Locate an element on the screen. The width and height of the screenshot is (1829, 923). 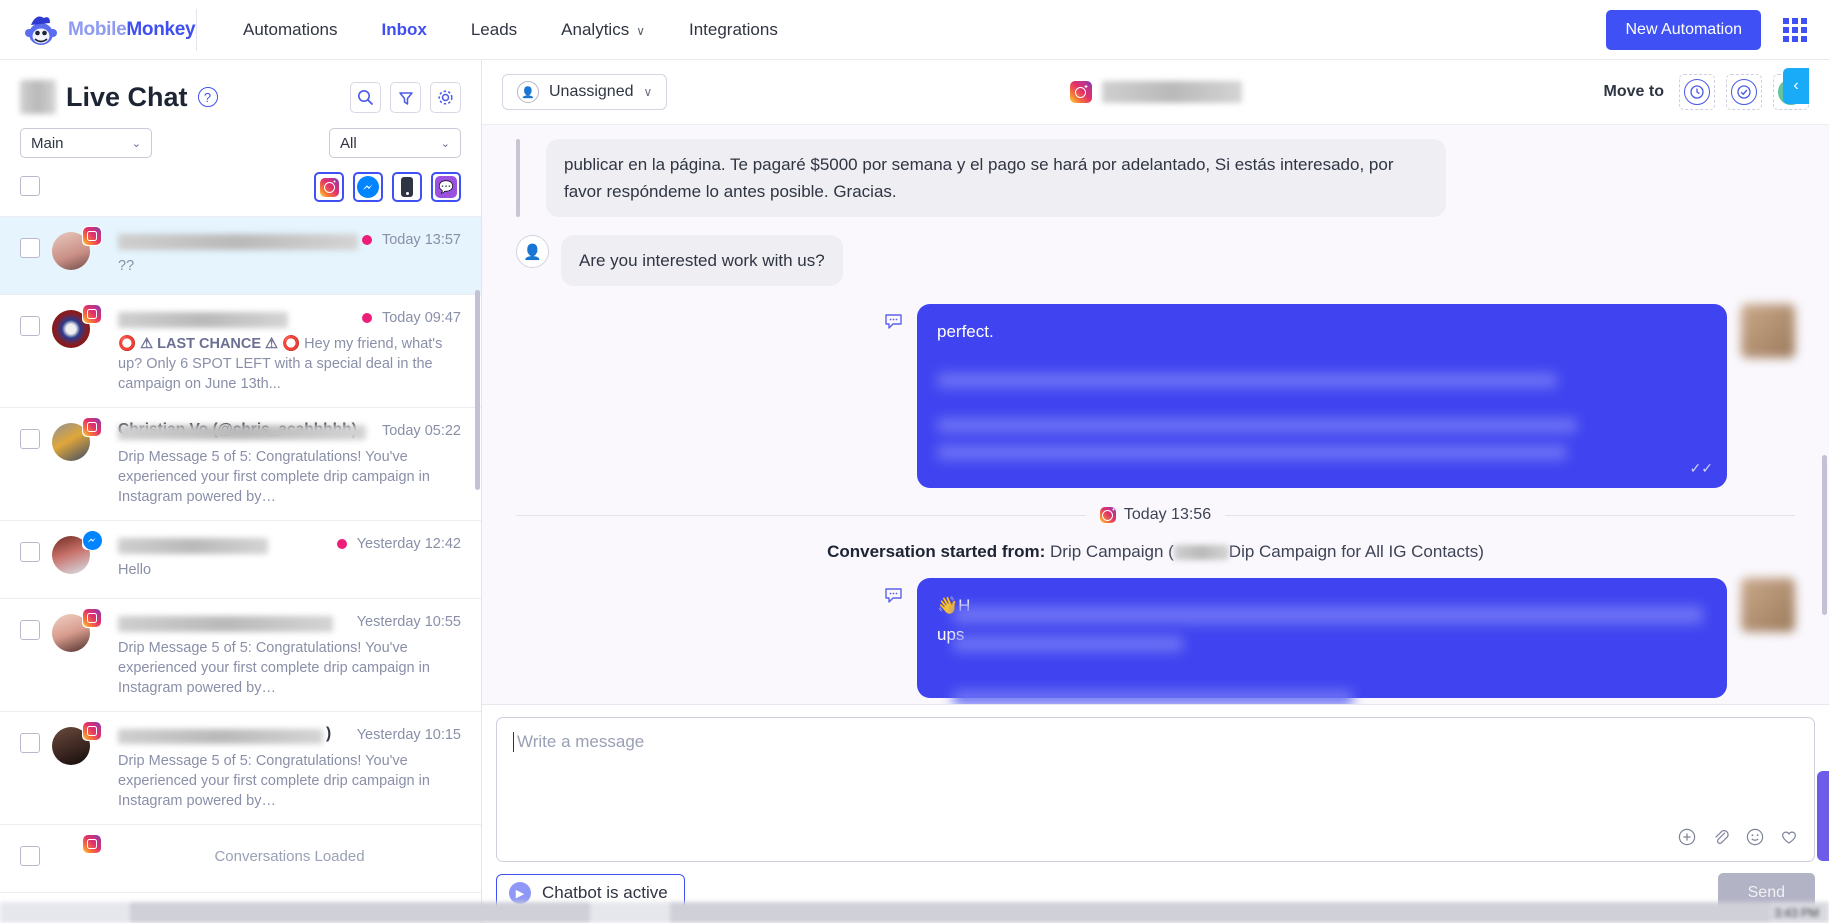
conversation-time: Today 09:47 is located at coordinates (421, 318).